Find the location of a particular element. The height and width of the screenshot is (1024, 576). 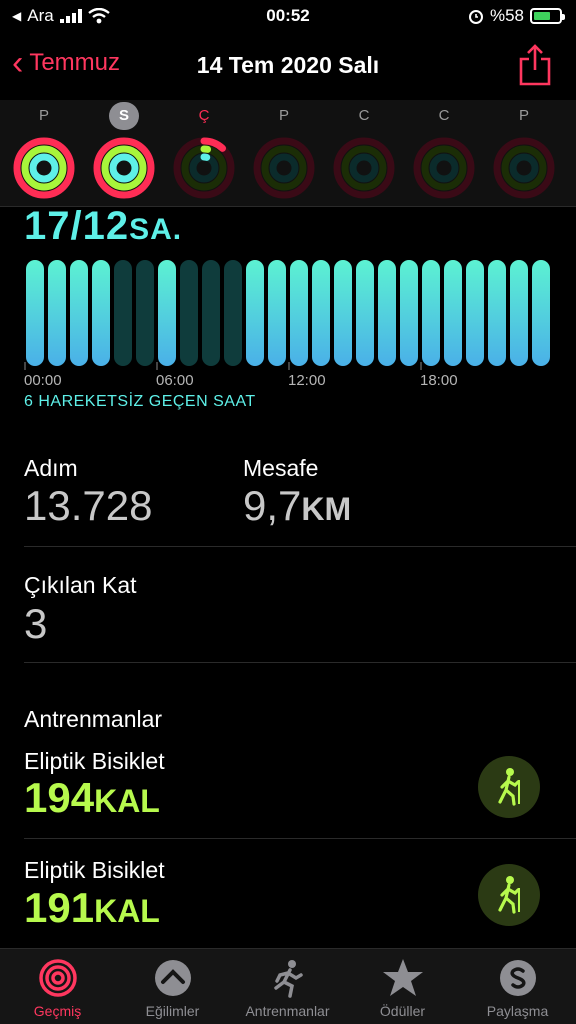

history-rings-icon is located at coordinates (57, 978).